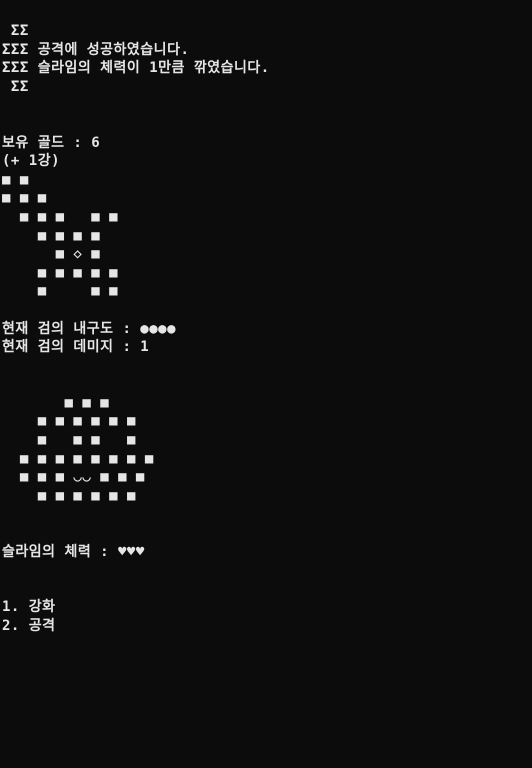 This screenshot has height=768, width=532. What do you see at coordinates (15, 179) in the screenshot?
I see `sword-art-row: ■ ■` at bounding box center [15, 179].